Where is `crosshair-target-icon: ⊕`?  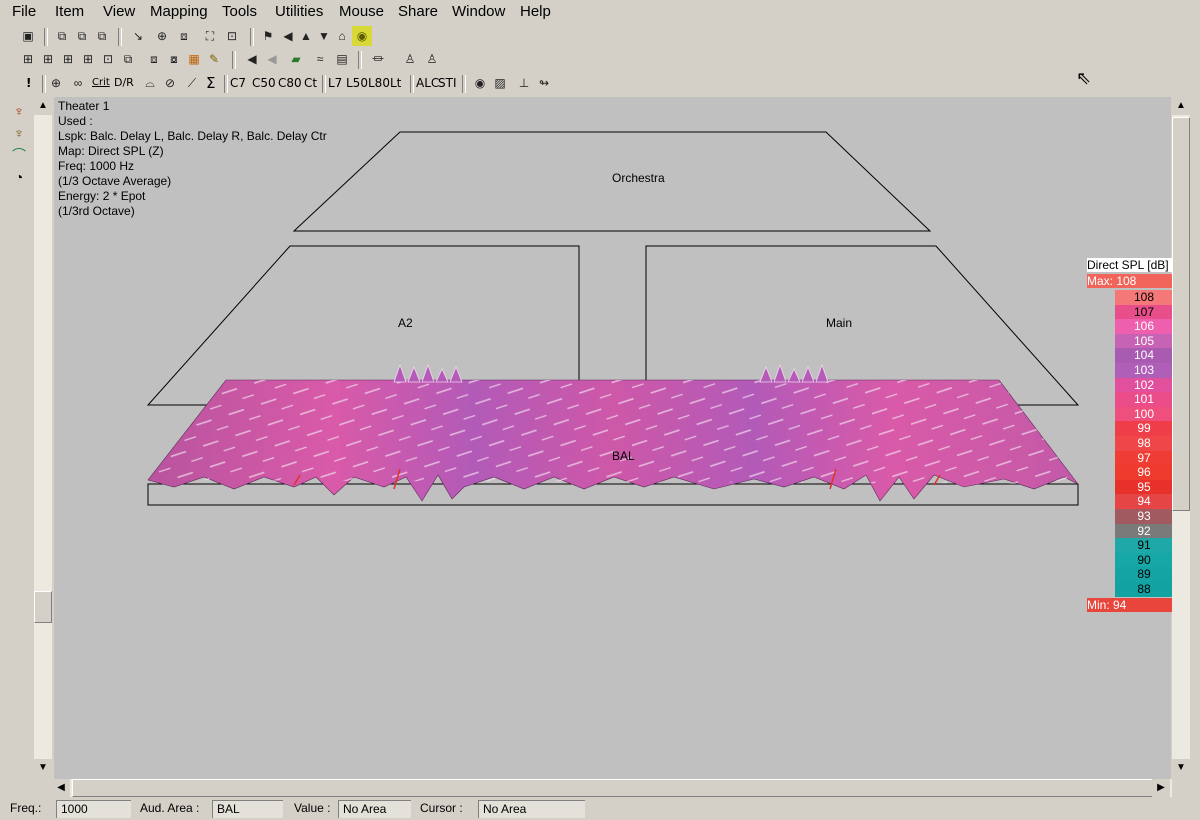
crosshair-target-icon: ⊕ is located at coordinates (56, 83).